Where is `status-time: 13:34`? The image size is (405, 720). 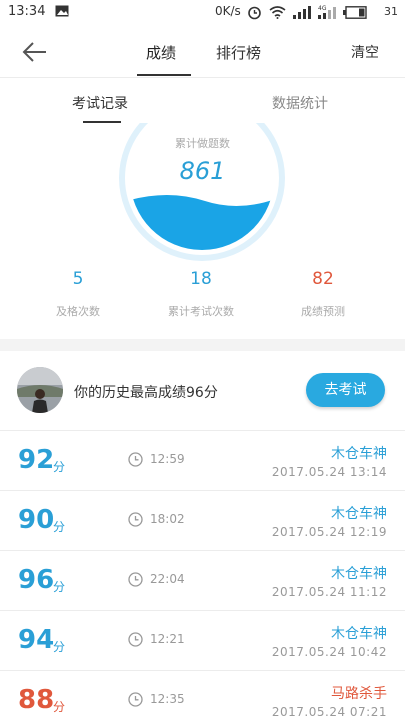
status-time: 13:34 is located at coordinates (27, 11).